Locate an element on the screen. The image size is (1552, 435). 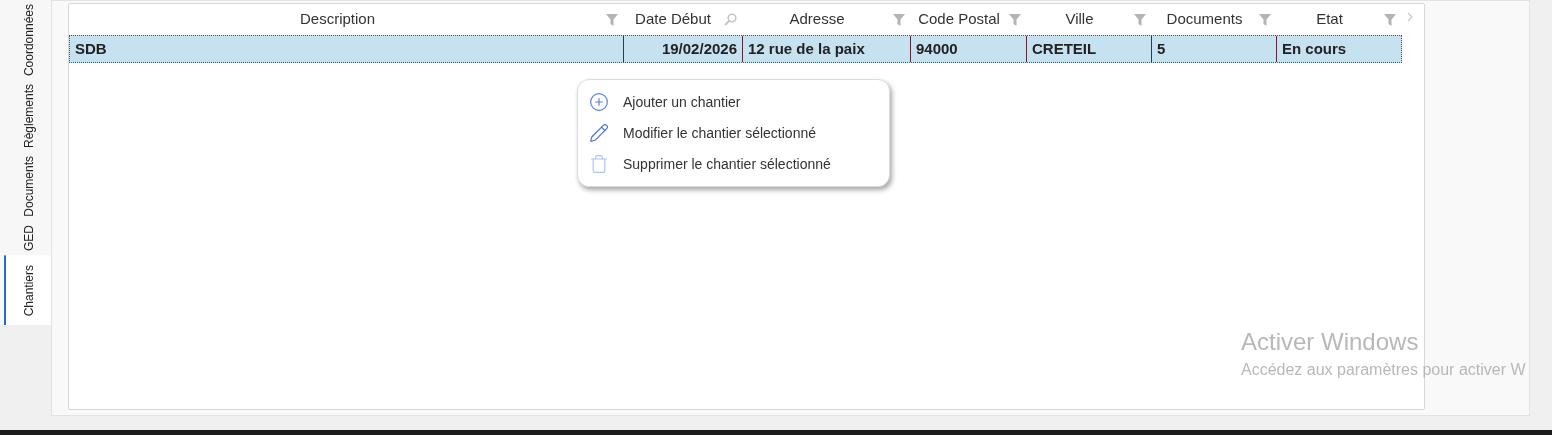
menu-item: Supprimer le chantier sélectionné is located at coordinates (733, 164).